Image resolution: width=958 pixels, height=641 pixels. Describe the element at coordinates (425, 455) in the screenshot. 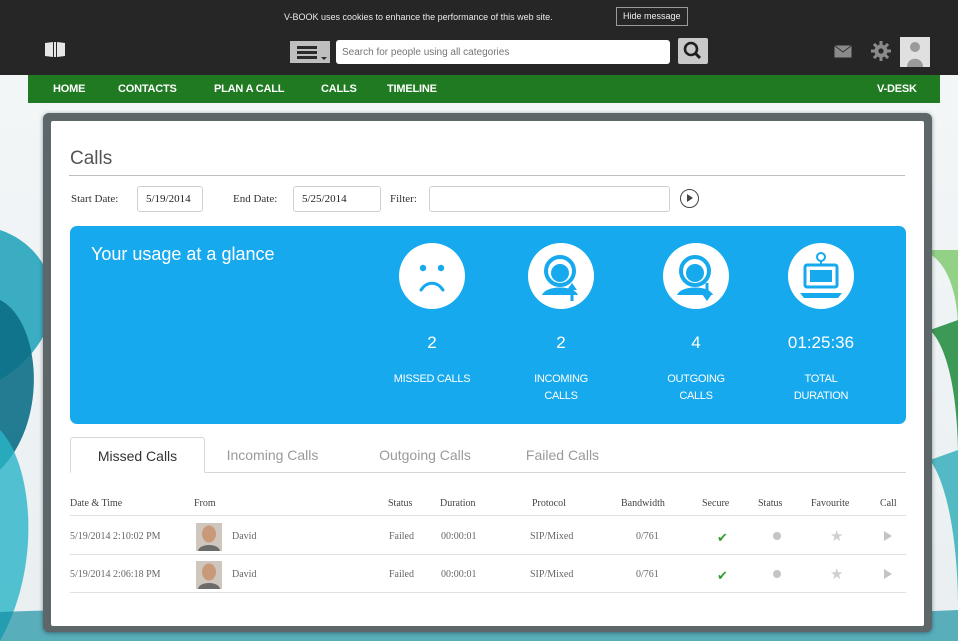

I see `tab-outgoing-calls: Outgoing Calls` at that location.